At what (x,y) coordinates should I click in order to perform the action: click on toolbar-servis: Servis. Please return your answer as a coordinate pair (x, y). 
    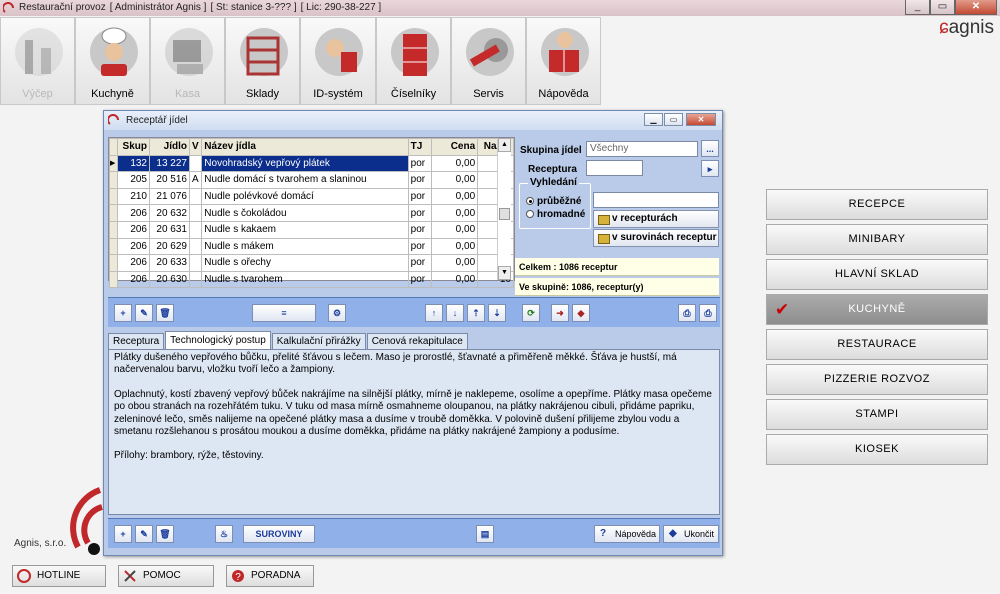
    Looking at the image, I should click on (488, 61).